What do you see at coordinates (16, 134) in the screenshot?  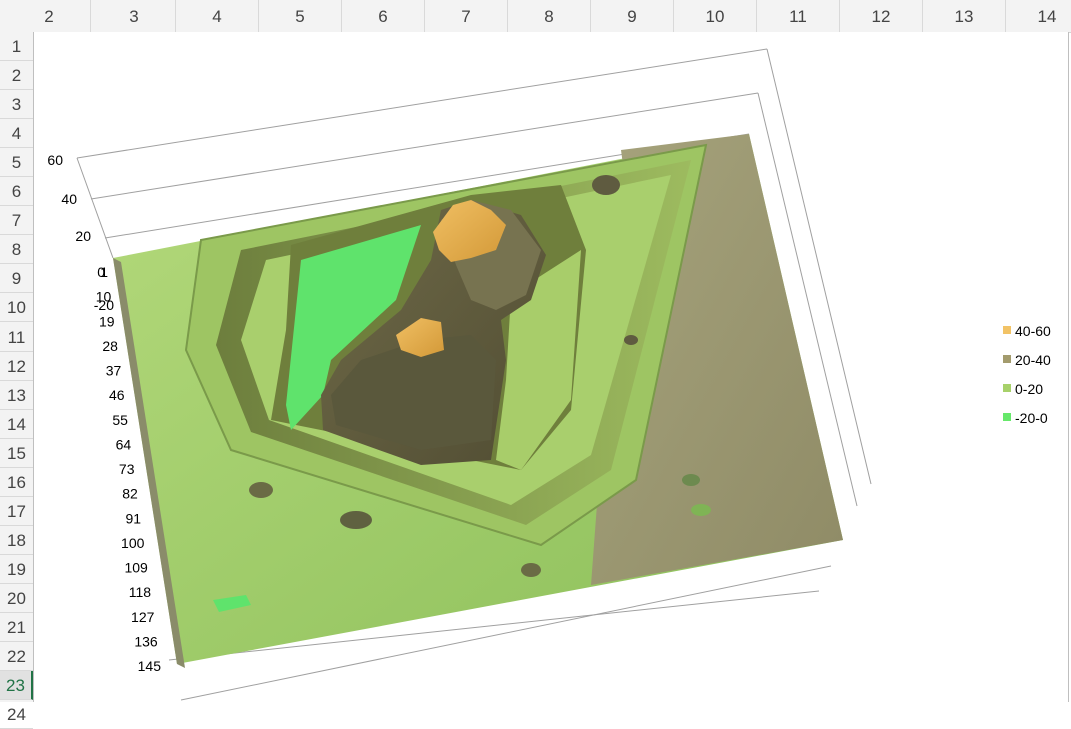 I see `row-header-4: 4` at bounding box center [16, 134].